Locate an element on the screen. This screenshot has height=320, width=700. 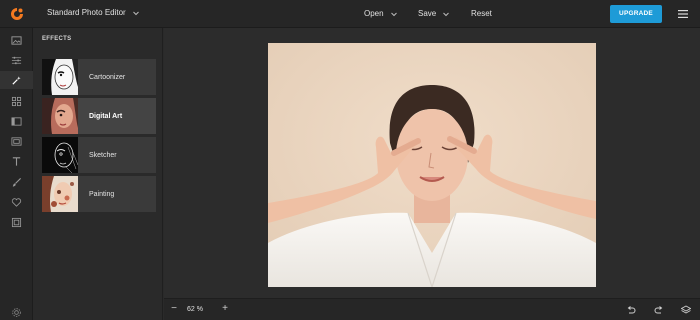
zoom-out-button: − is located at coordinates (174, 309).